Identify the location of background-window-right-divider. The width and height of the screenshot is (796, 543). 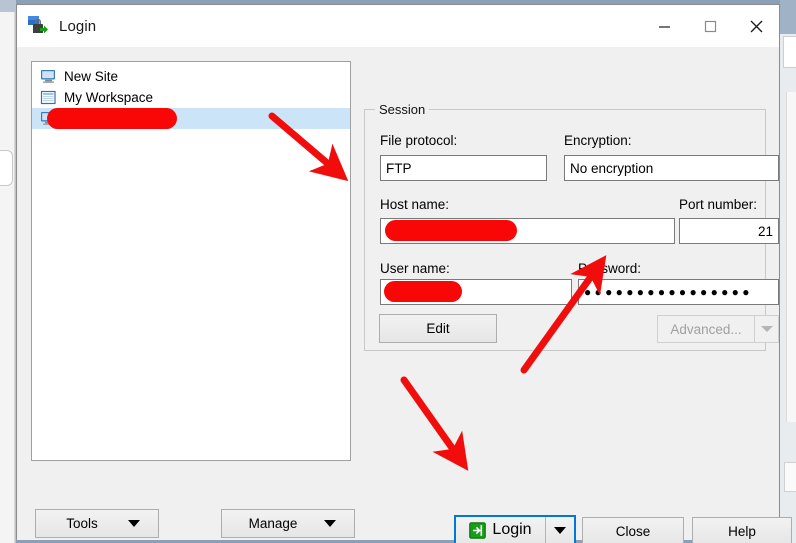
(791, 257).